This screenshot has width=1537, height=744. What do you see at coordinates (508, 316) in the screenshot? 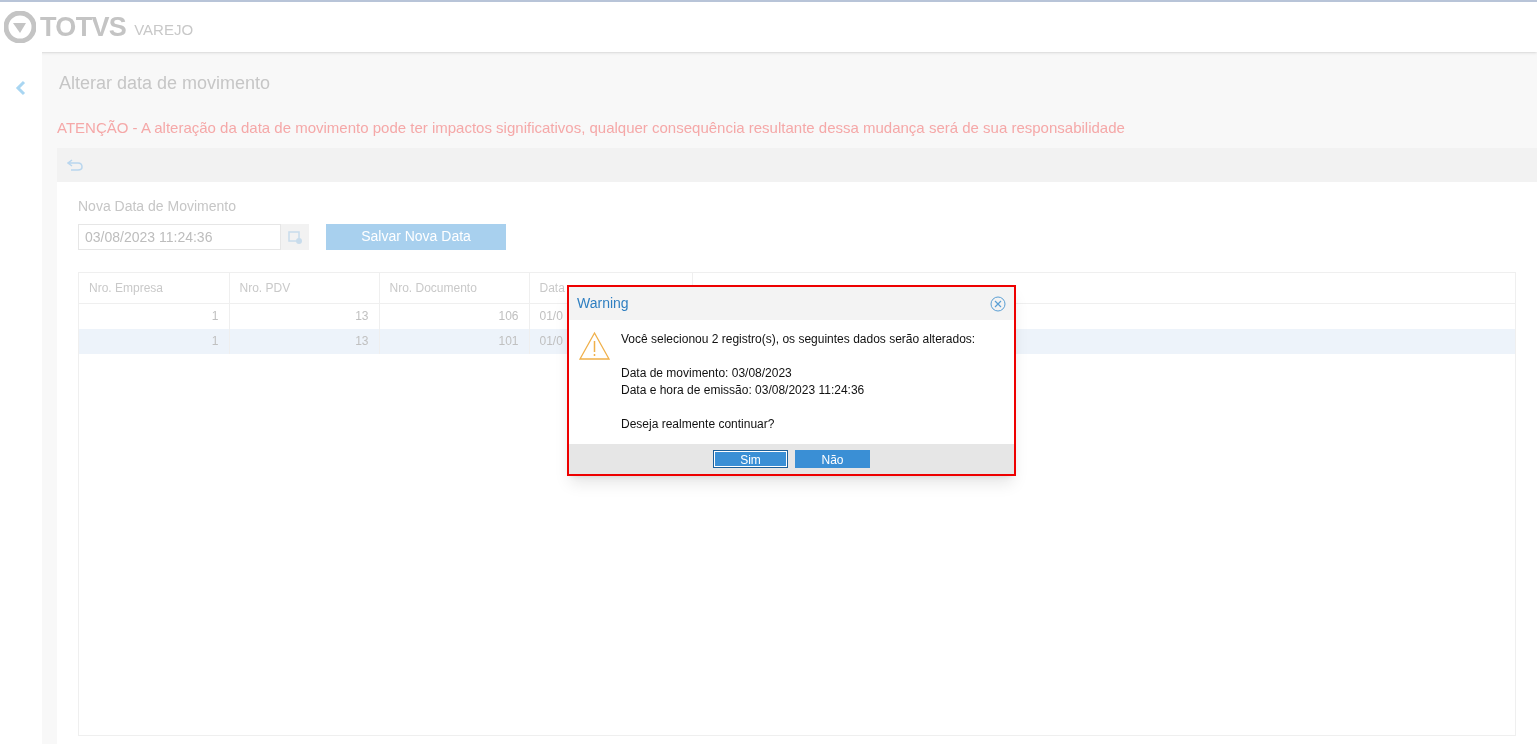
I see `table-cell: 106` at bounding box center [508, 316].